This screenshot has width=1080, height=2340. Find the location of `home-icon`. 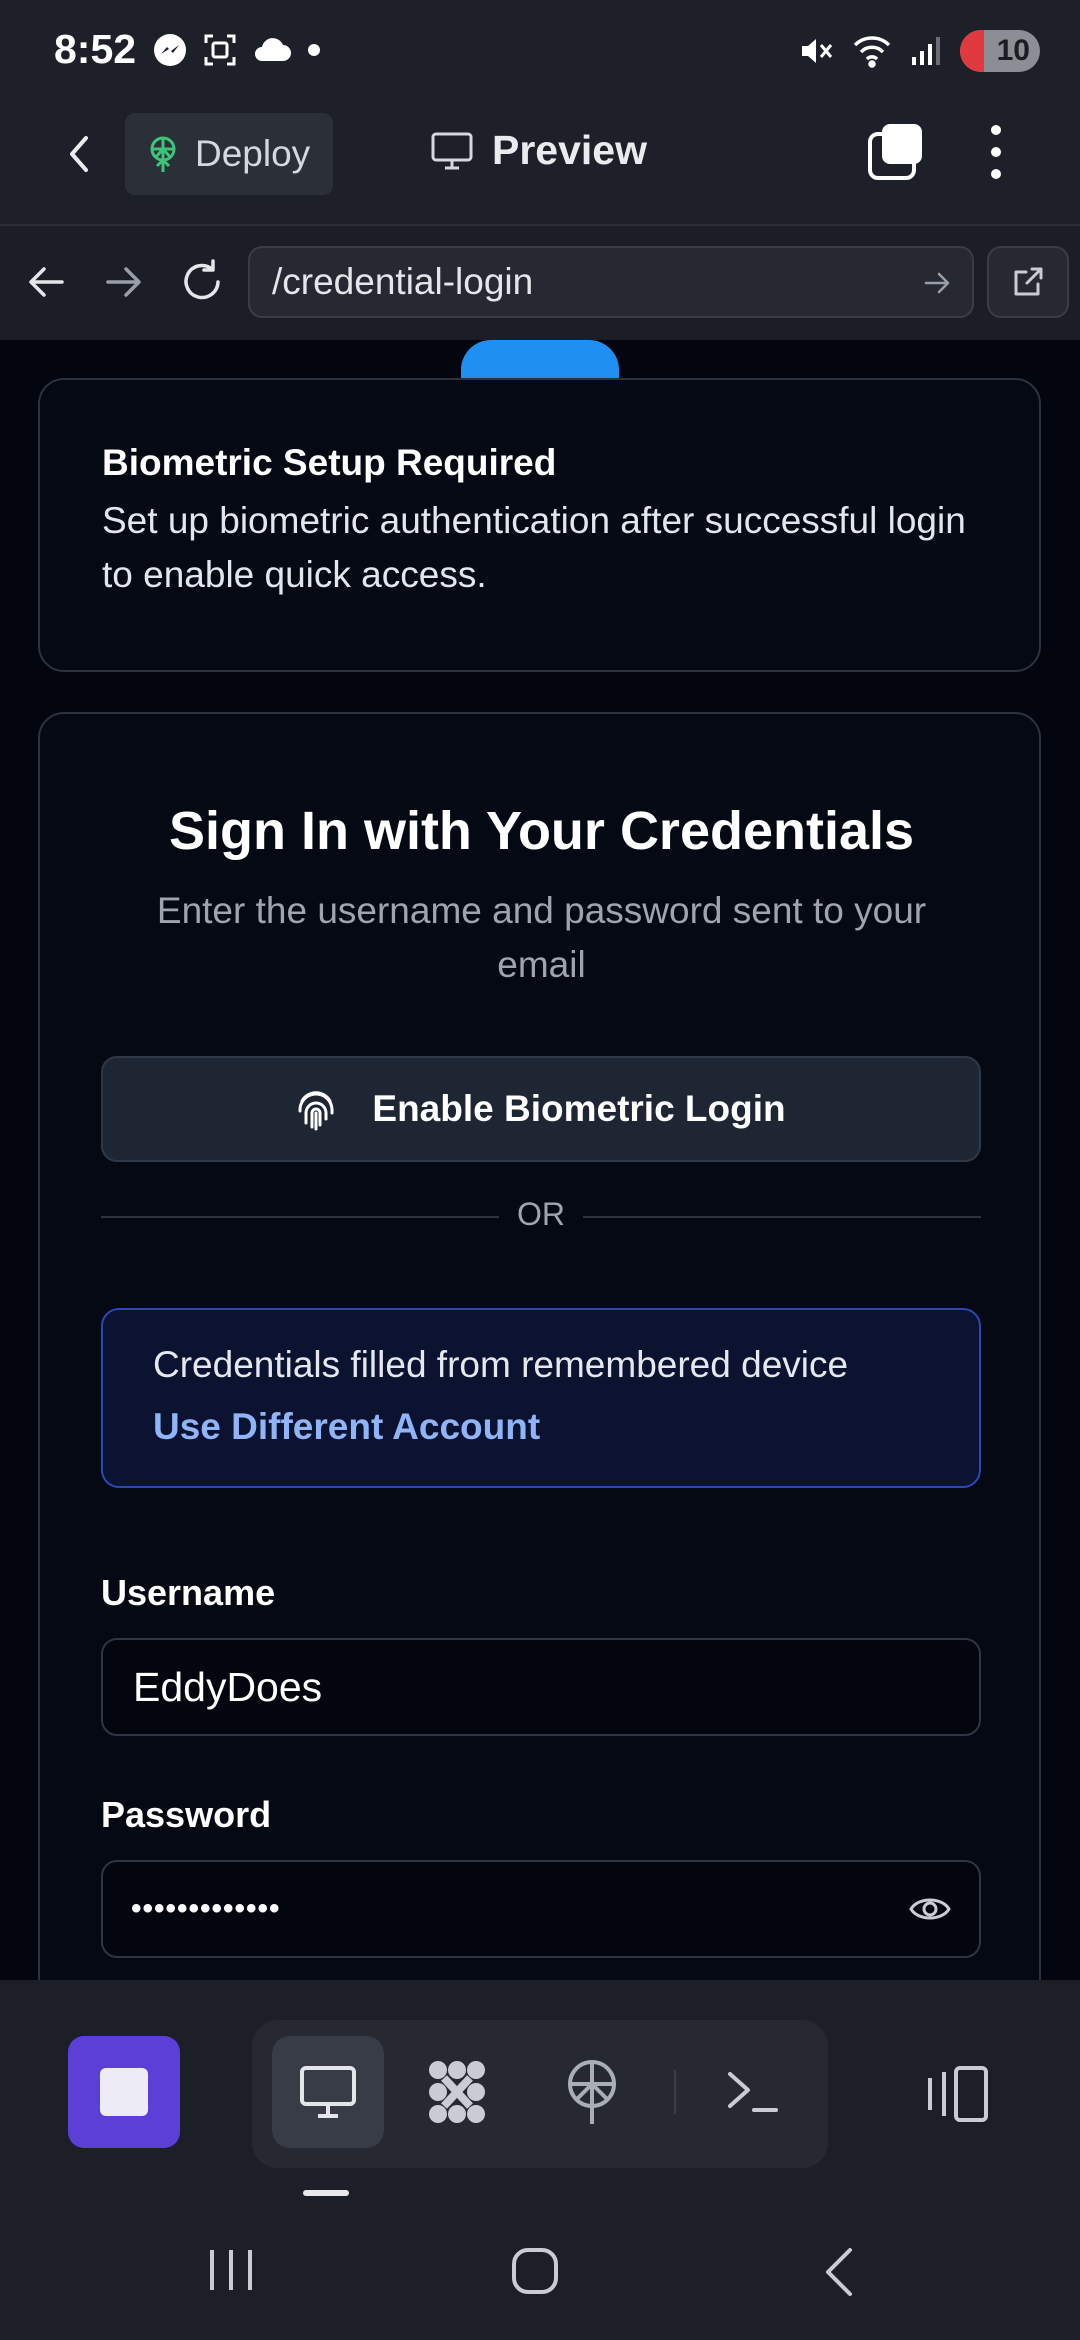

home-icon is located at coordinates (535, 2271).